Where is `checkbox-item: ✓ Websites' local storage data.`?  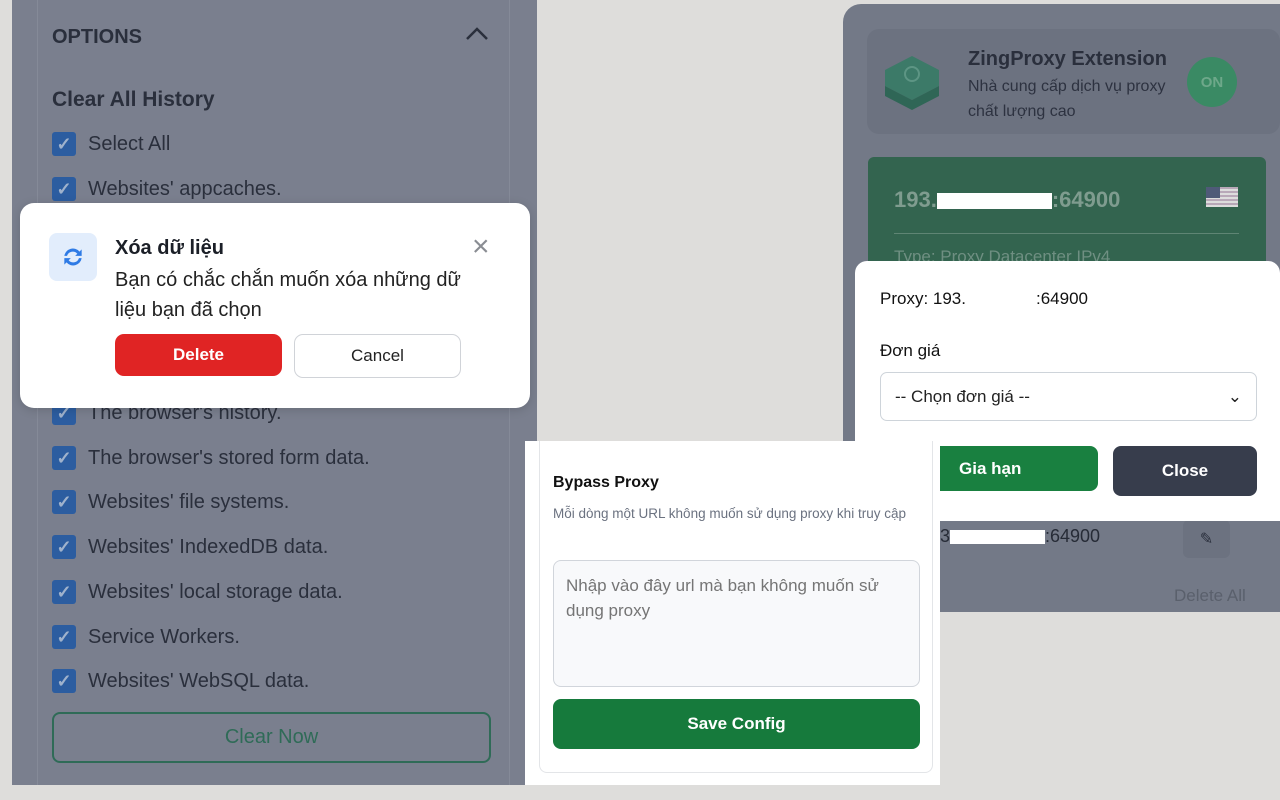 checkbox-item: ✓ Websites' local storage data. is located at coordinates (197, 592).